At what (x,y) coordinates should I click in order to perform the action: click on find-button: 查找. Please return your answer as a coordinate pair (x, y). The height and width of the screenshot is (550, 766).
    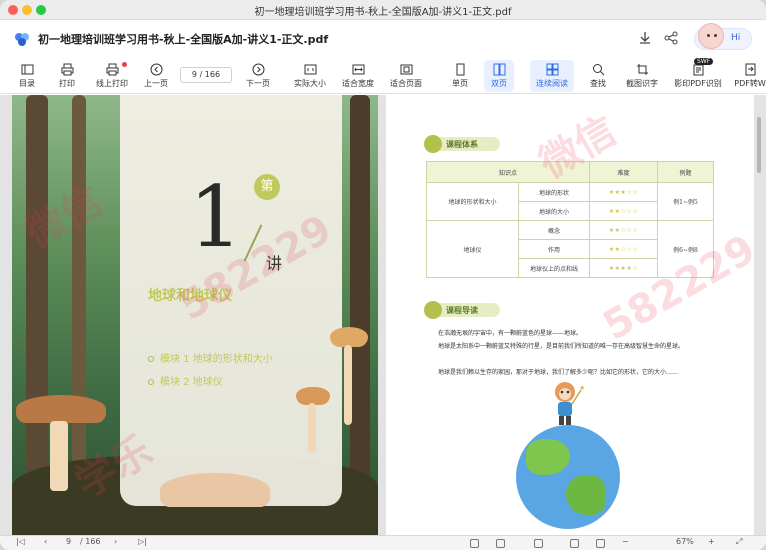
    Looking at the image, I should click on (598, 76).